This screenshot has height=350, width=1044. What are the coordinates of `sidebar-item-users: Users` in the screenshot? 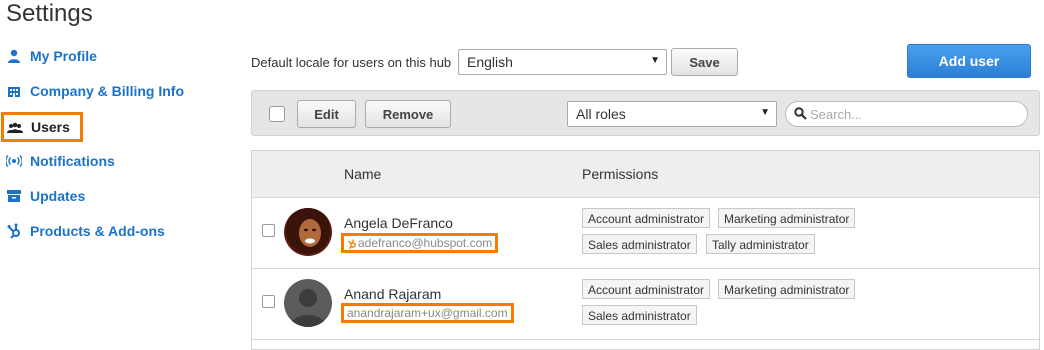 It's located at (42, 127).